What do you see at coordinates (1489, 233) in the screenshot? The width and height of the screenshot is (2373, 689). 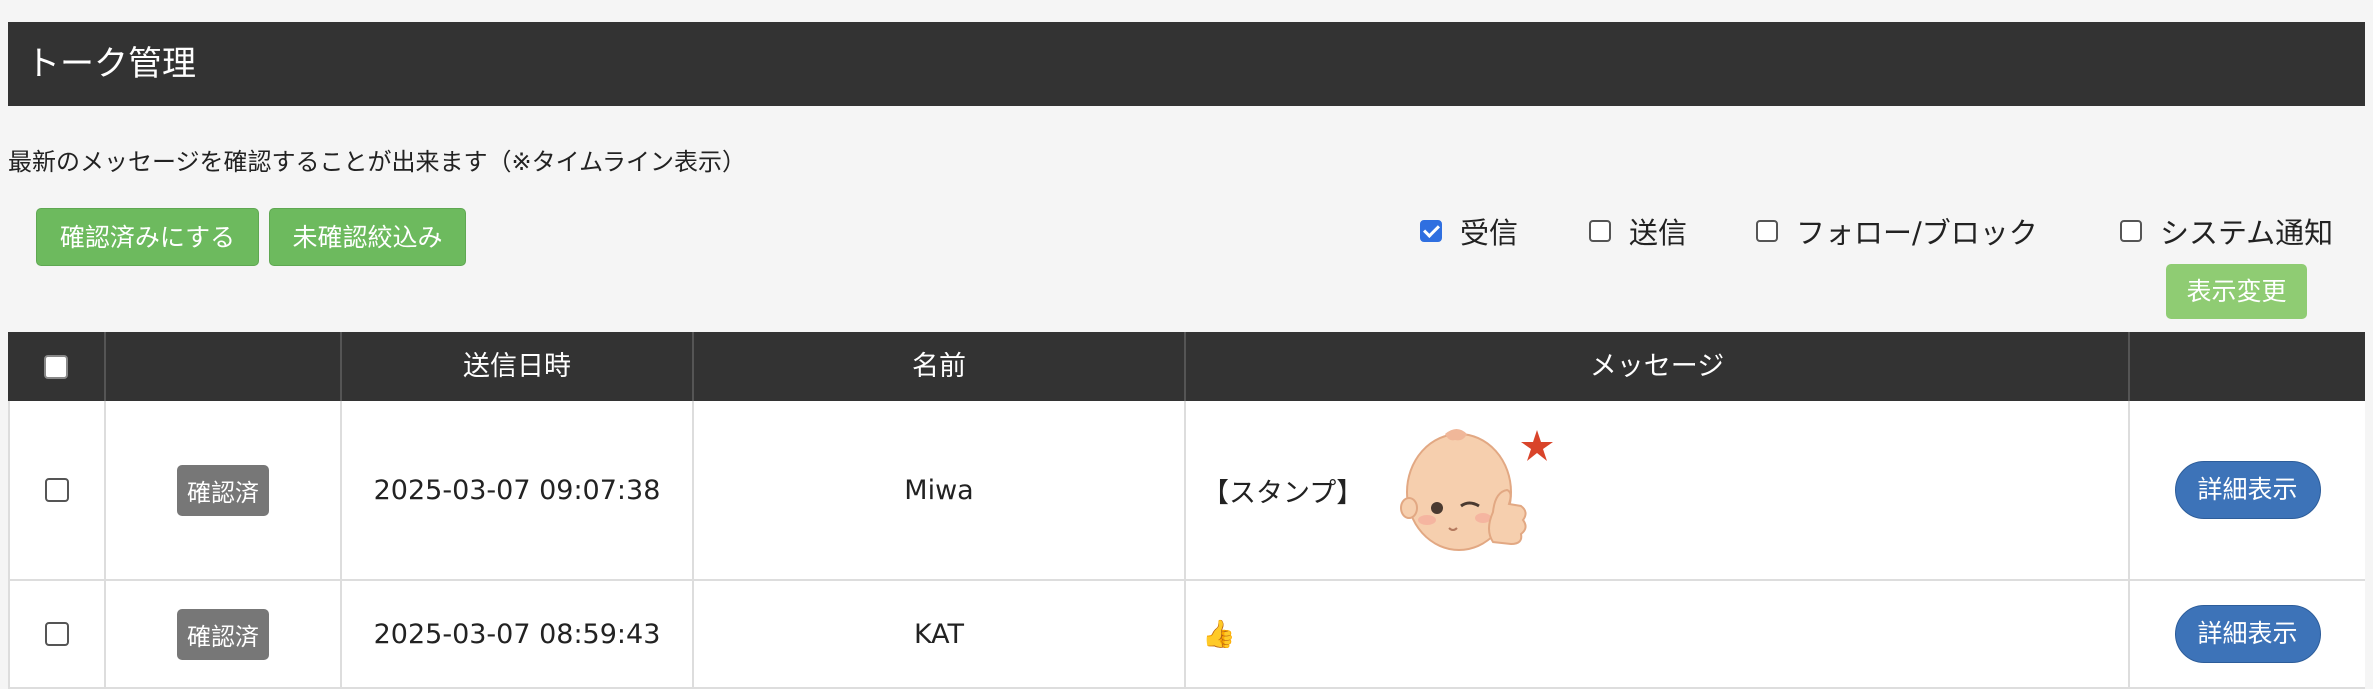 I see `filter-received-label: 受信` at bounding box center [1489, 233].